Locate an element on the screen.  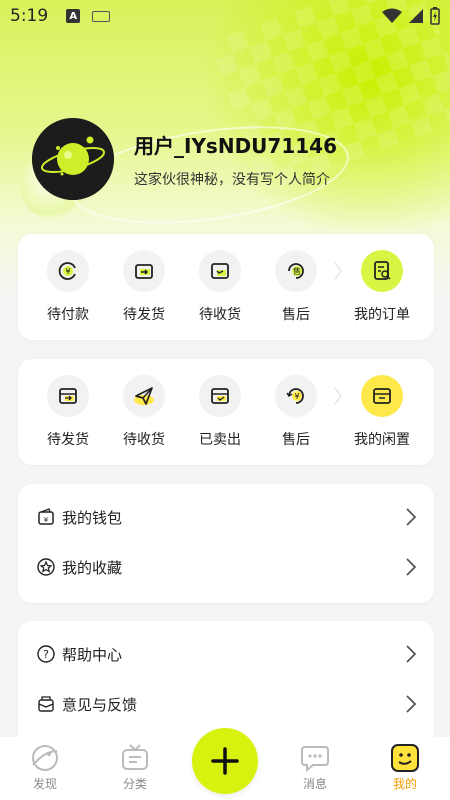
my-orders-button: 我的订单 is located at coordinates (382, 287).